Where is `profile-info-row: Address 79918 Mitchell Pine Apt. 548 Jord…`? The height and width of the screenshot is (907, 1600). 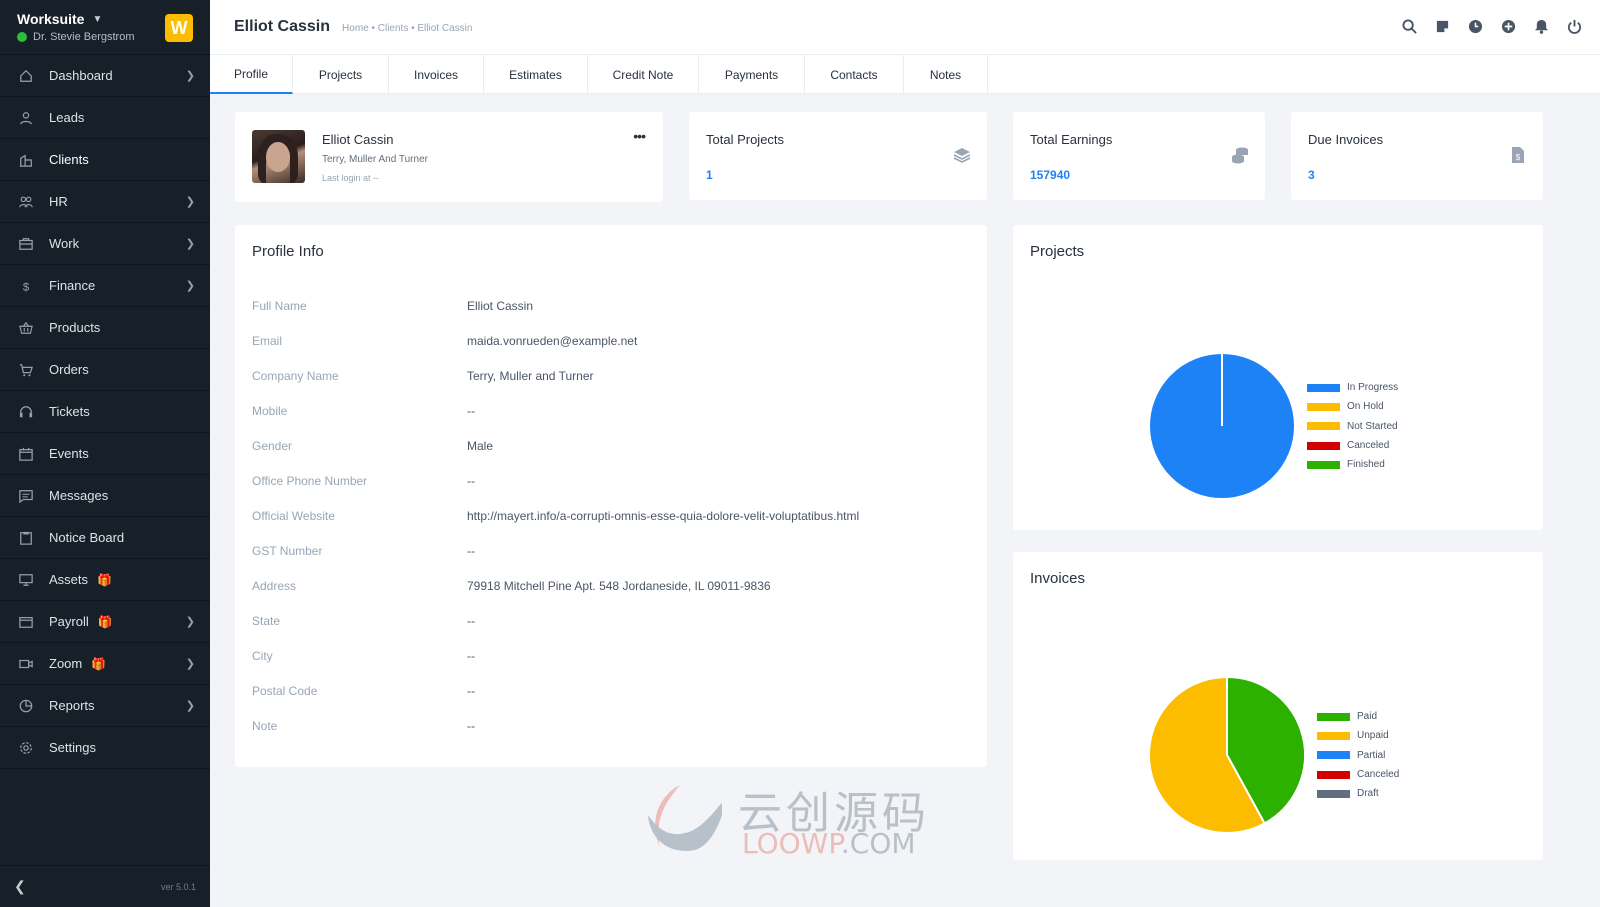
profile-info-row: Address 79918 Mitchell Pine Apt. 548 Jord… is located at coordinates (511, 587).